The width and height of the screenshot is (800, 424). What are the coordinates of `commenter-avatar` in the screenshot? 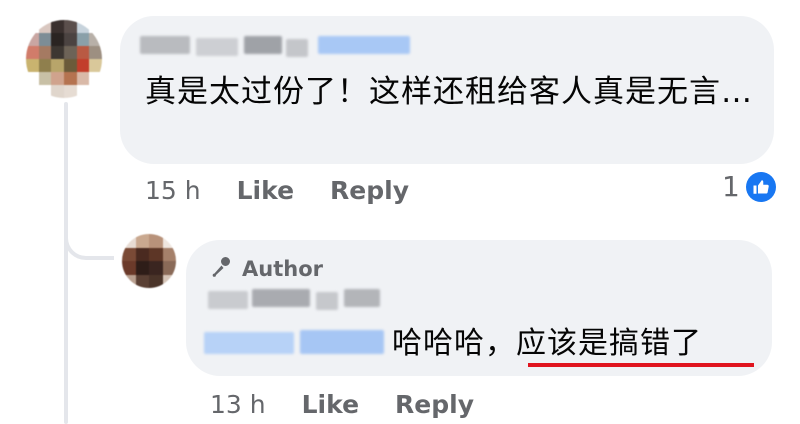 It's located at (64, 59).